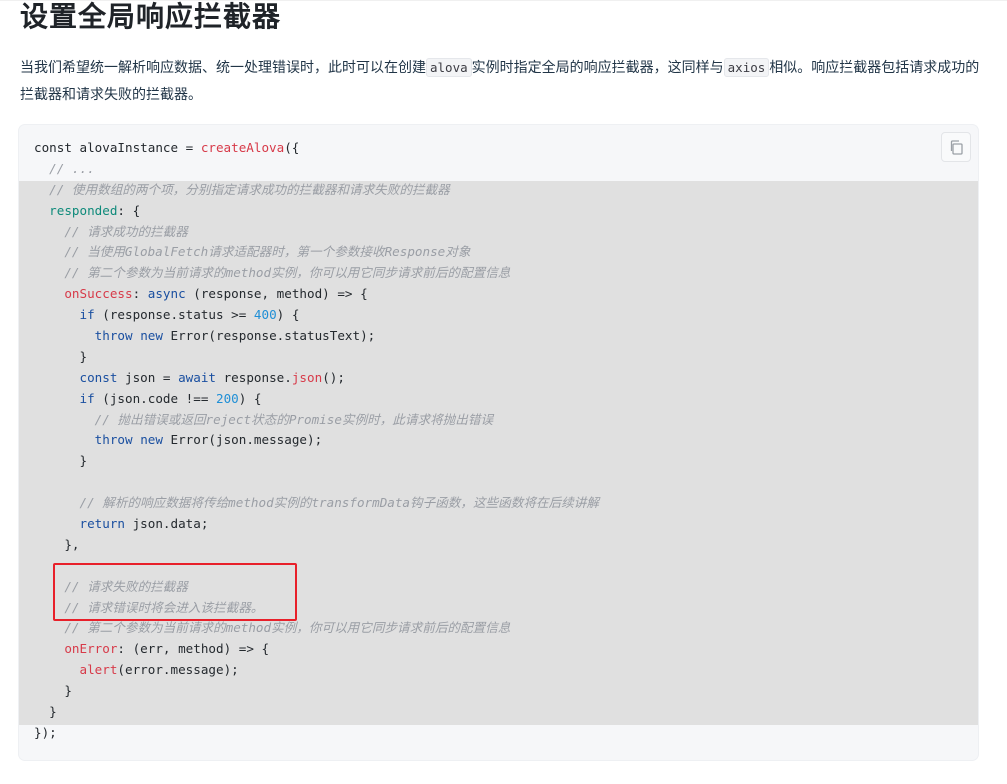 This screenshot has width=1007, height=784. Describe the element at coordinates (316, 649) in the screenshot. I see `code-line: onError: (err, method) => {` at that location.